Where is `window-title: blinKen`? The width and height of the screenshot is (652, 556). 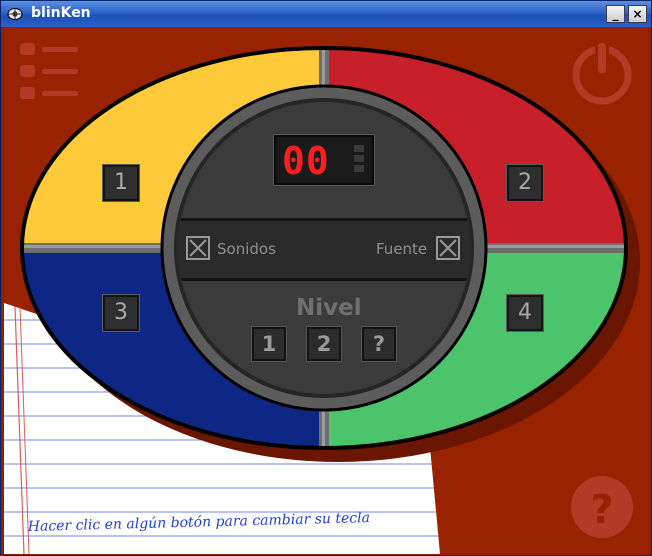
window-title: blinKen is located at coordinates (61, 13).